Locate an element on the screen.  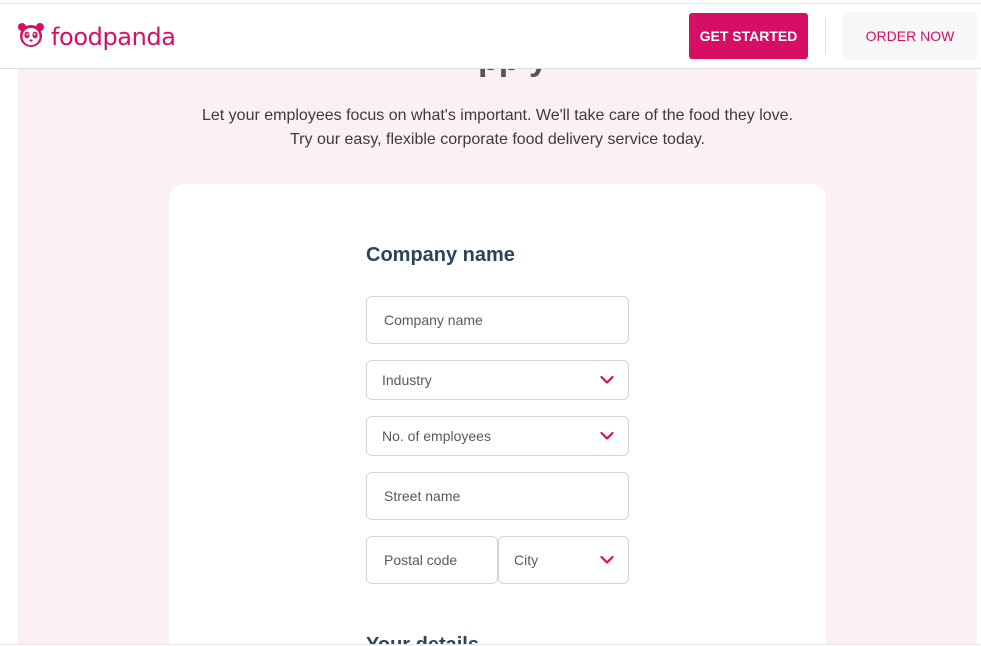
company-name-input: Company name is located at coordinates (497, 320).